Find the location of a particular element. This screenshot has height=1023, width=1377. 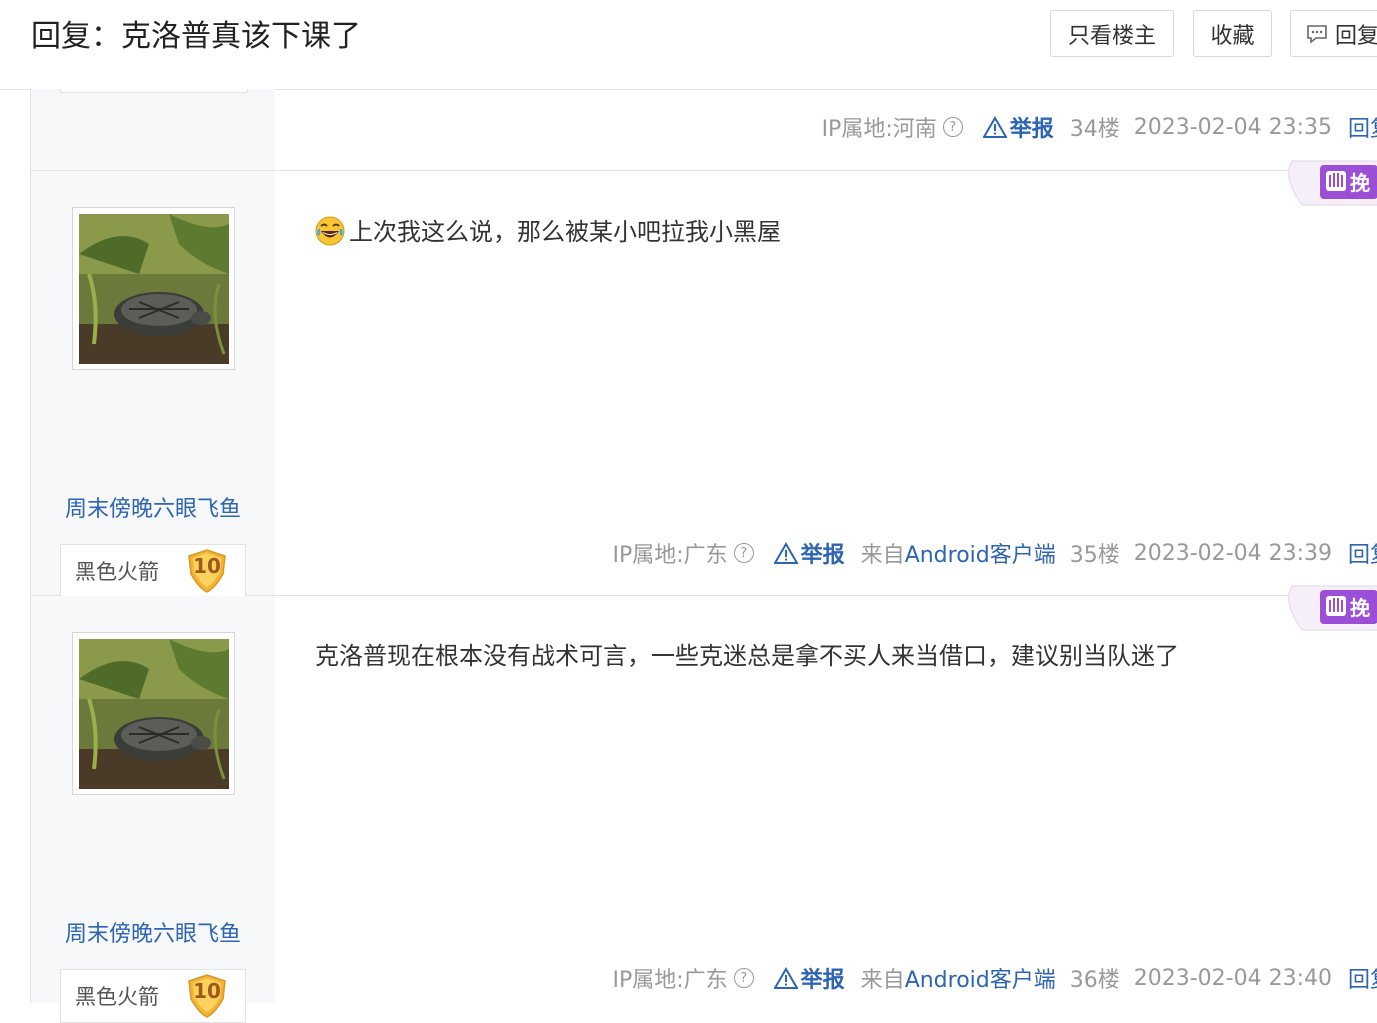

post-content: 上次我这么说，那么被某小吧拉我小黑屋 is located at coordinates (548, 231).